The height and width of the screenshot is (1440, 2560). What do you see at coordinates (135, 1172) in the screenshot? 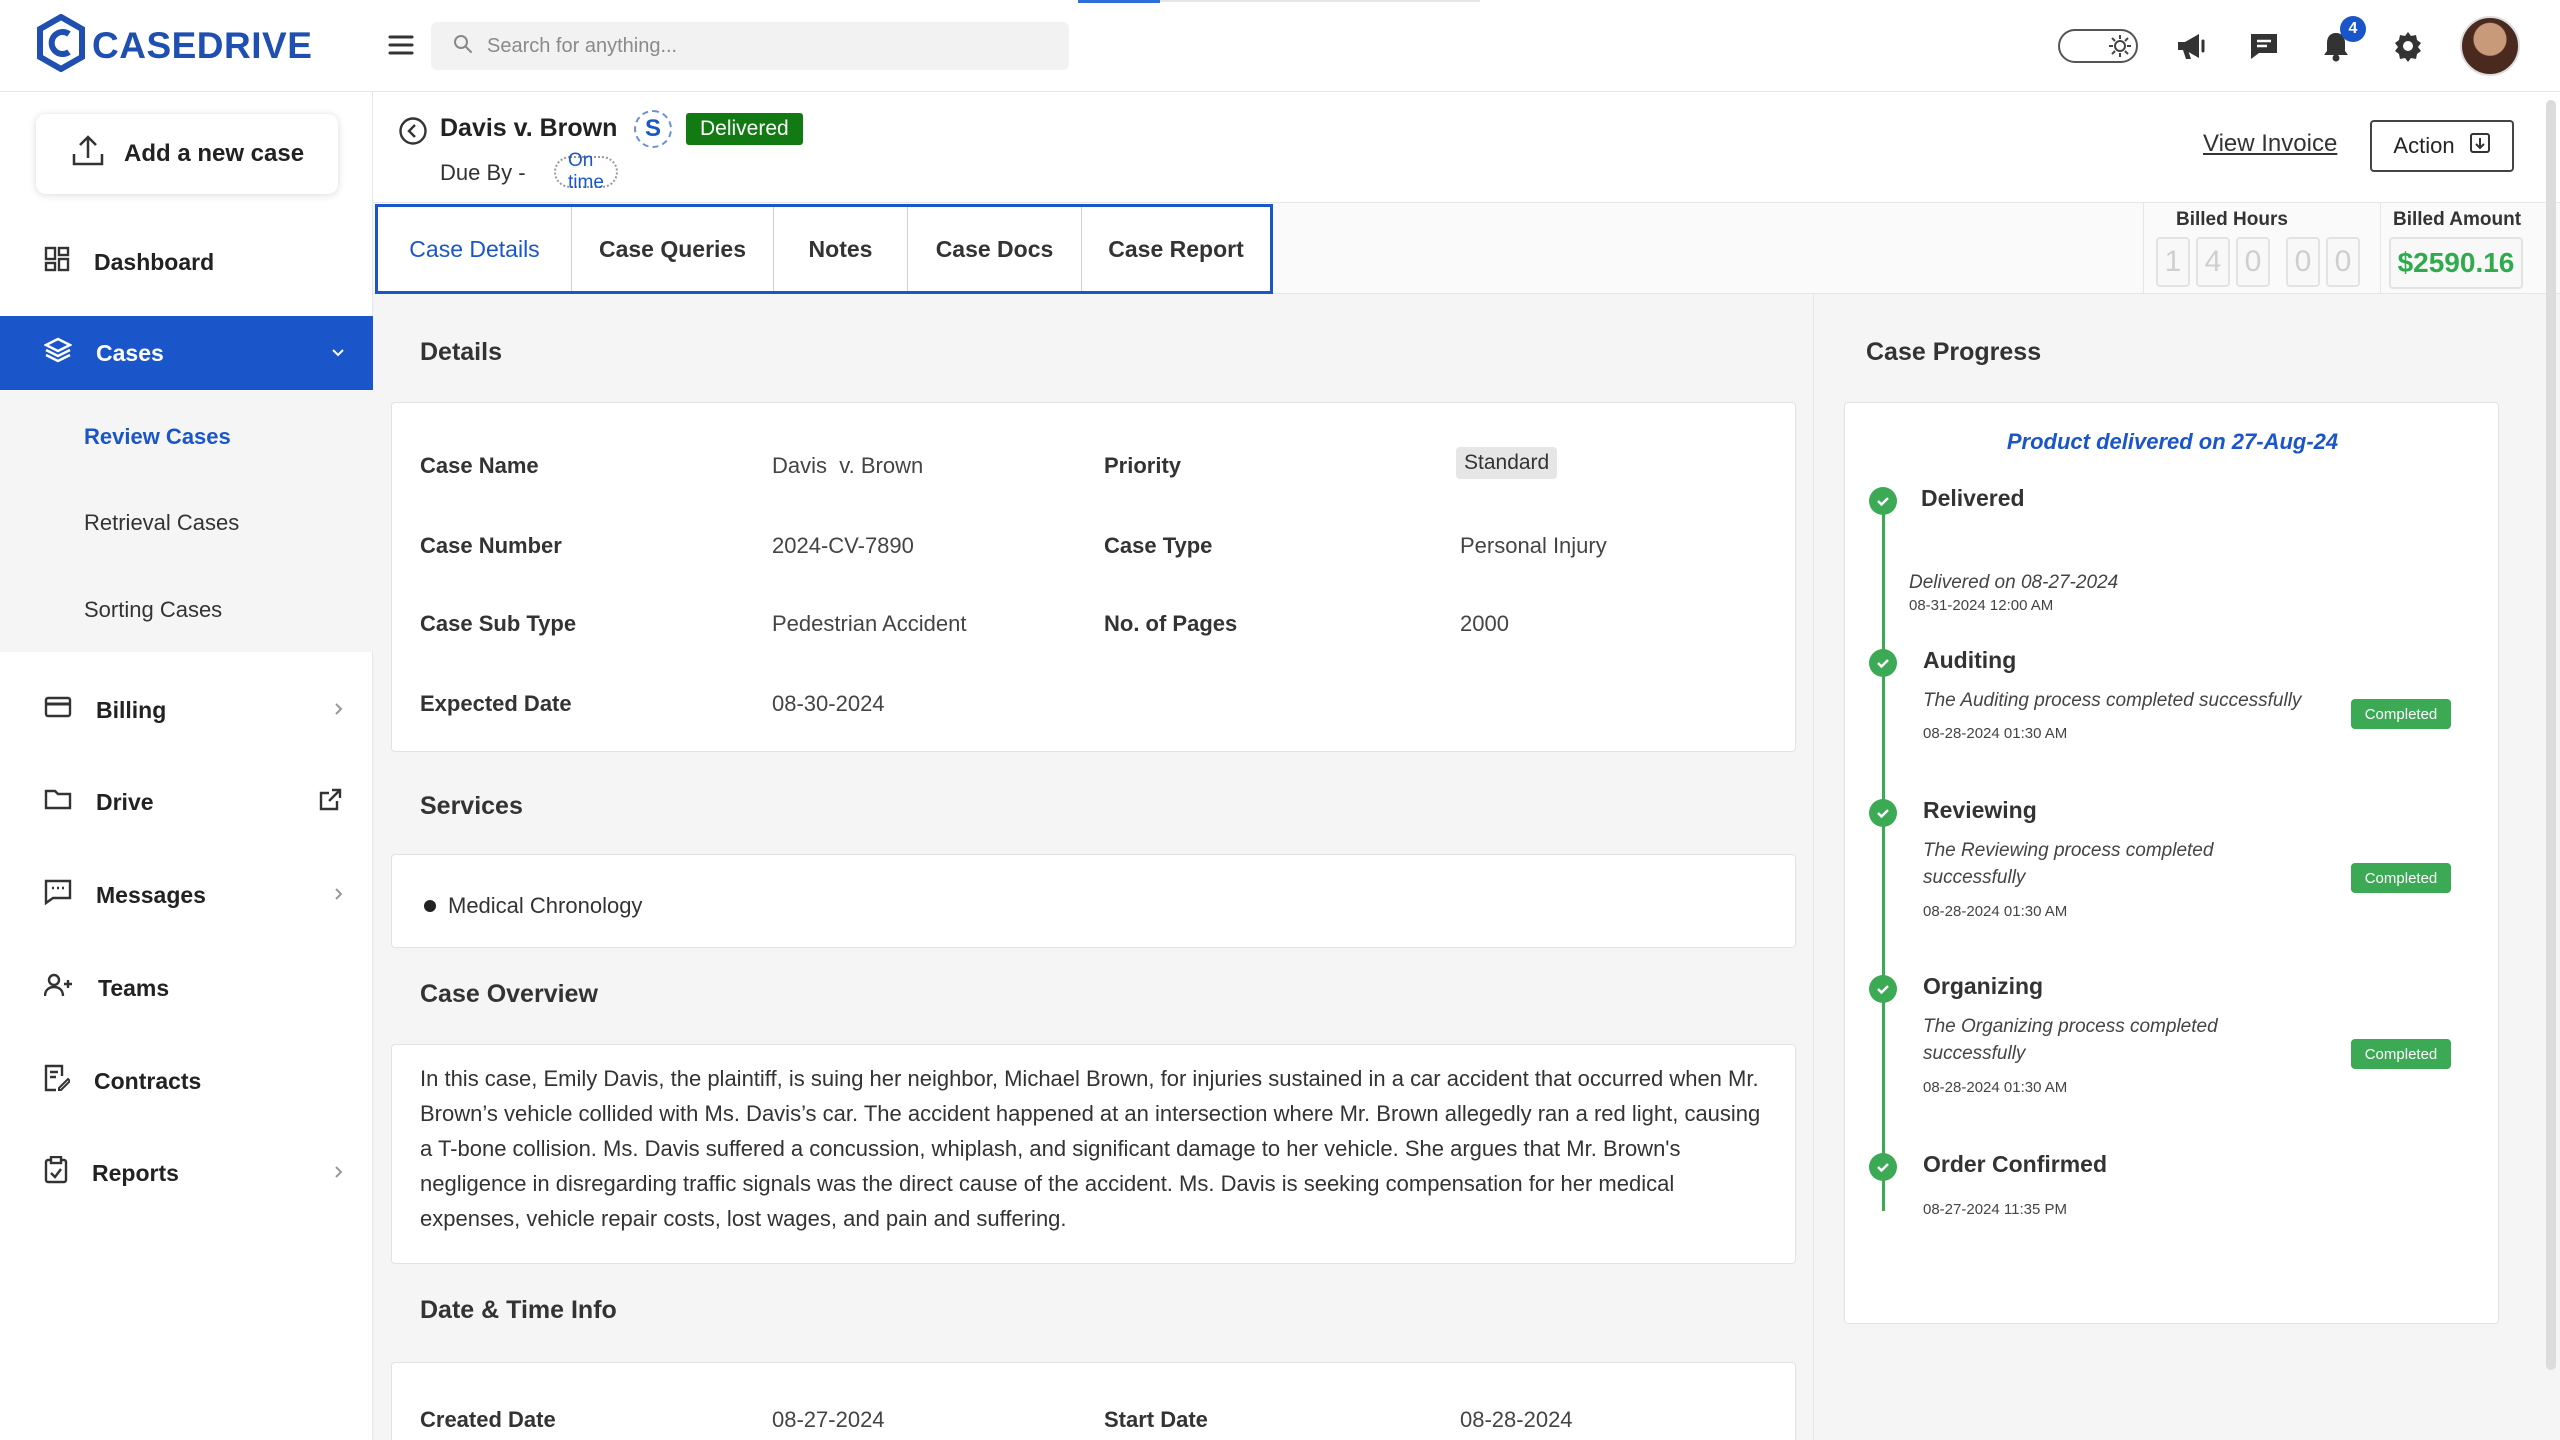
I see `sidebar-item-label: Reports` at bounding box center [135, 1172].